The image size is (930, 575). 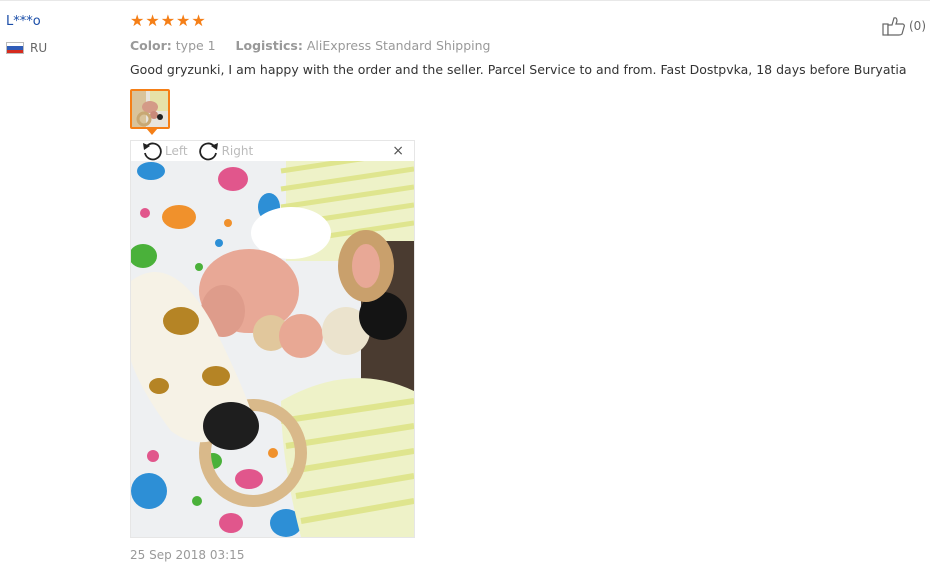 I want to click on russia-flag-icon, so click(x=15, y=48).